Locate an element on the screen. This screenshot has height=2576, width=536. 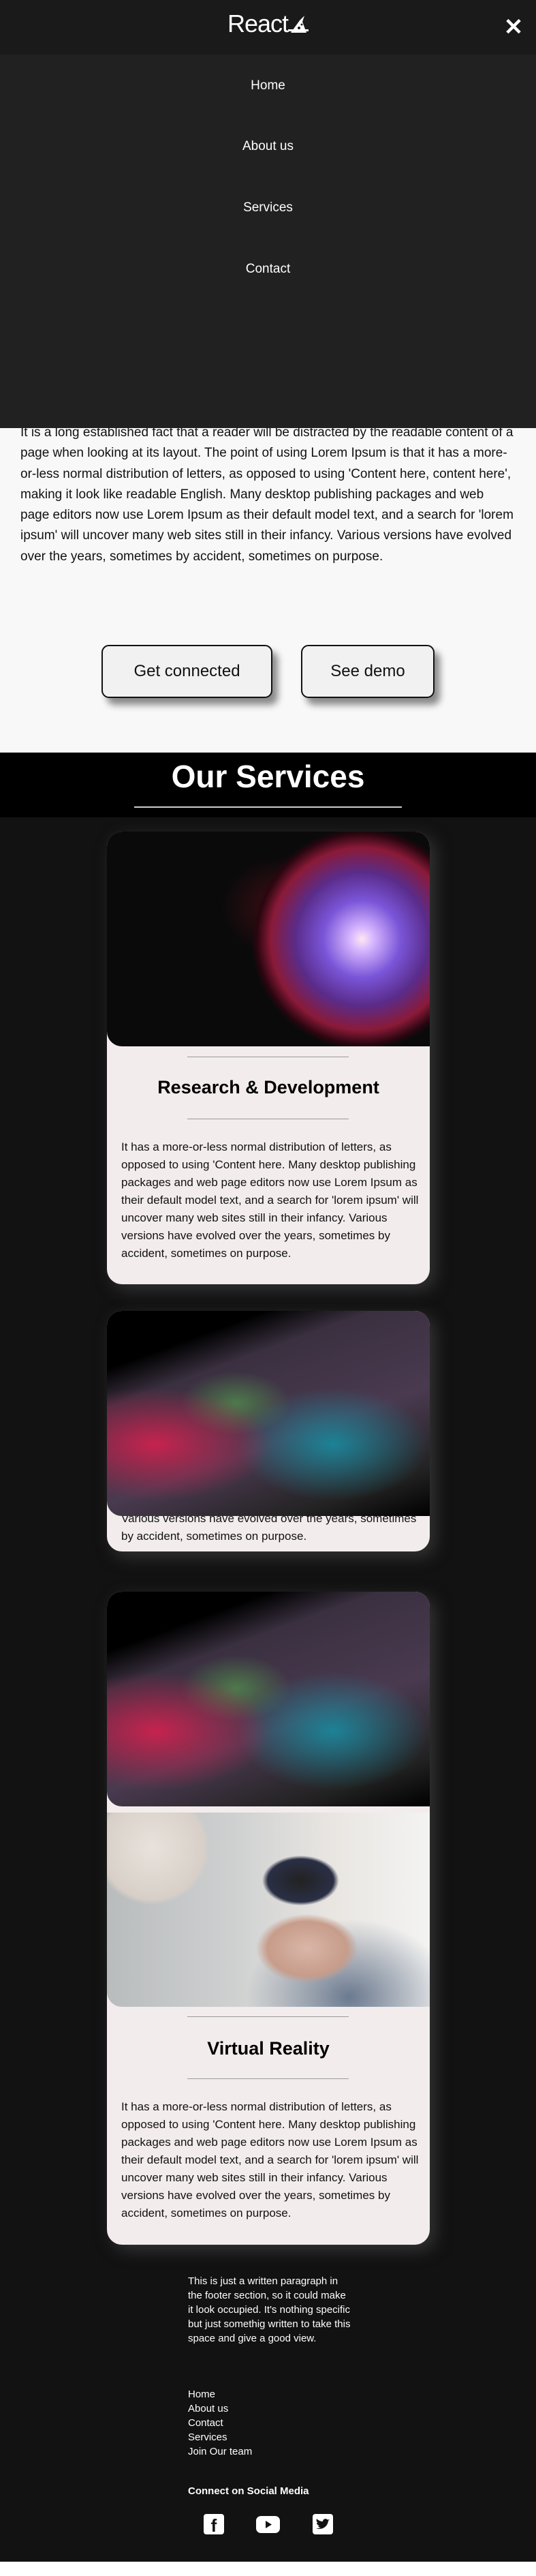
plasma-ball-image is located at coordinates (268, 939).